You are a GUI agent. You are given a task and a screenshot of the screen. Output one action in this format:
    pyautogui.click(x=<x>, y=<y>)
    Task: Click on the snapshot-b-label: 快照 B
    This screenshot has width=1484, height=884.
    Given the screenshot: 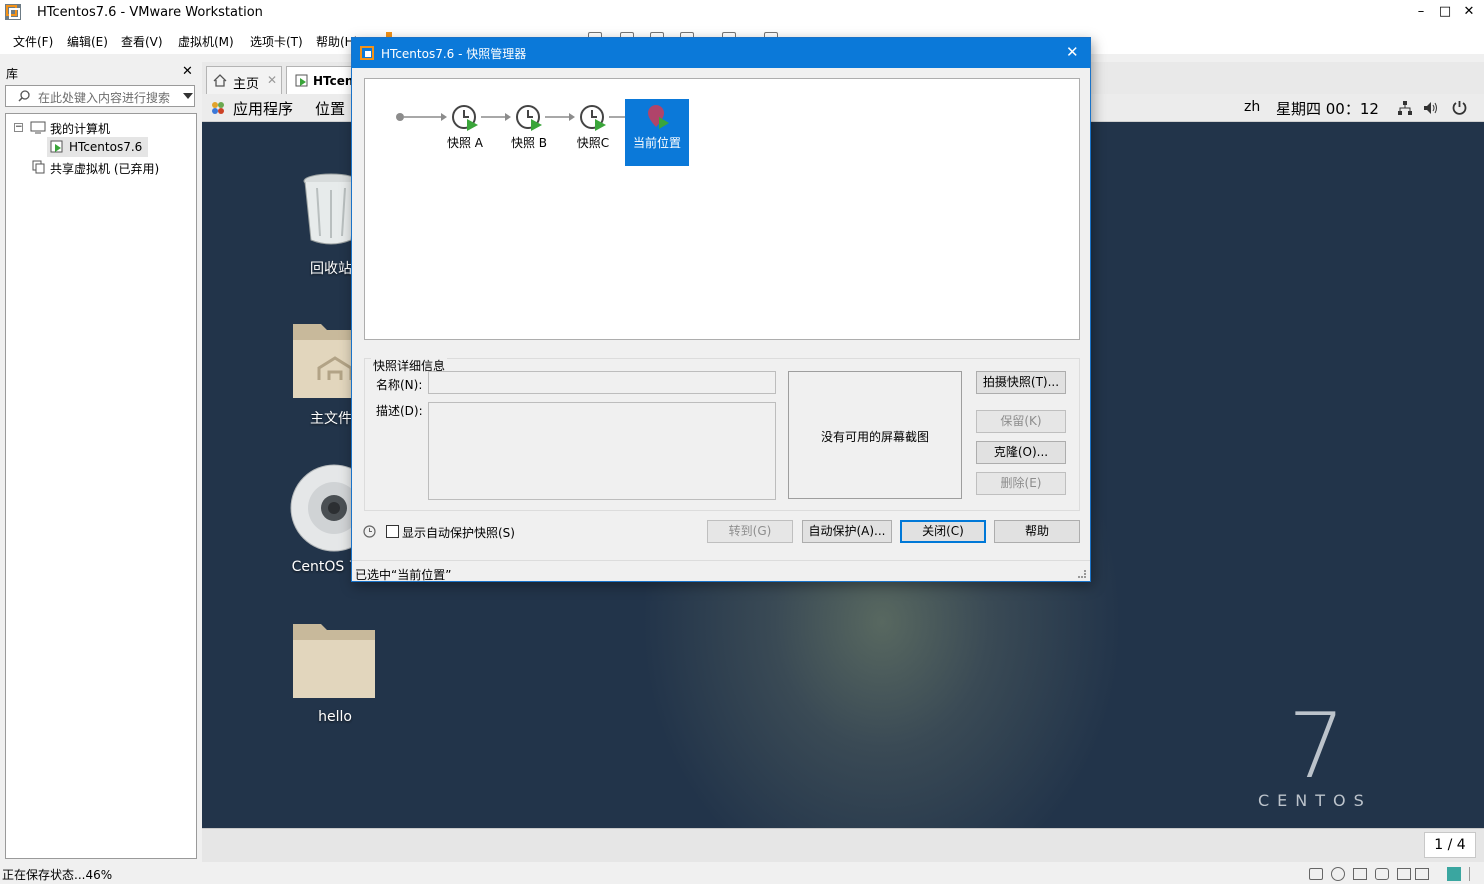 What is the action you would take?
    pyautogui.click(x=529, y=142)
    